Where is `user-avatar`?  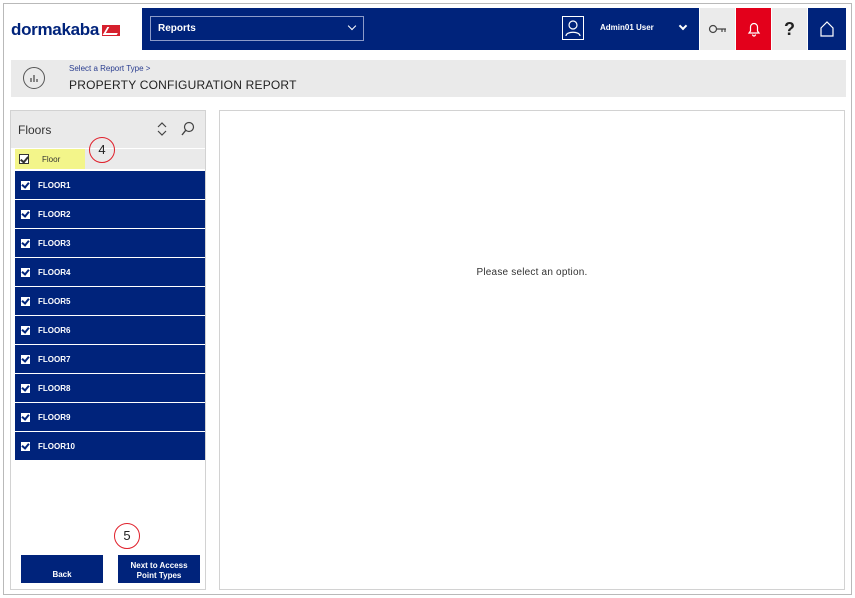
user-avatar is located at coordinates (573, 28).